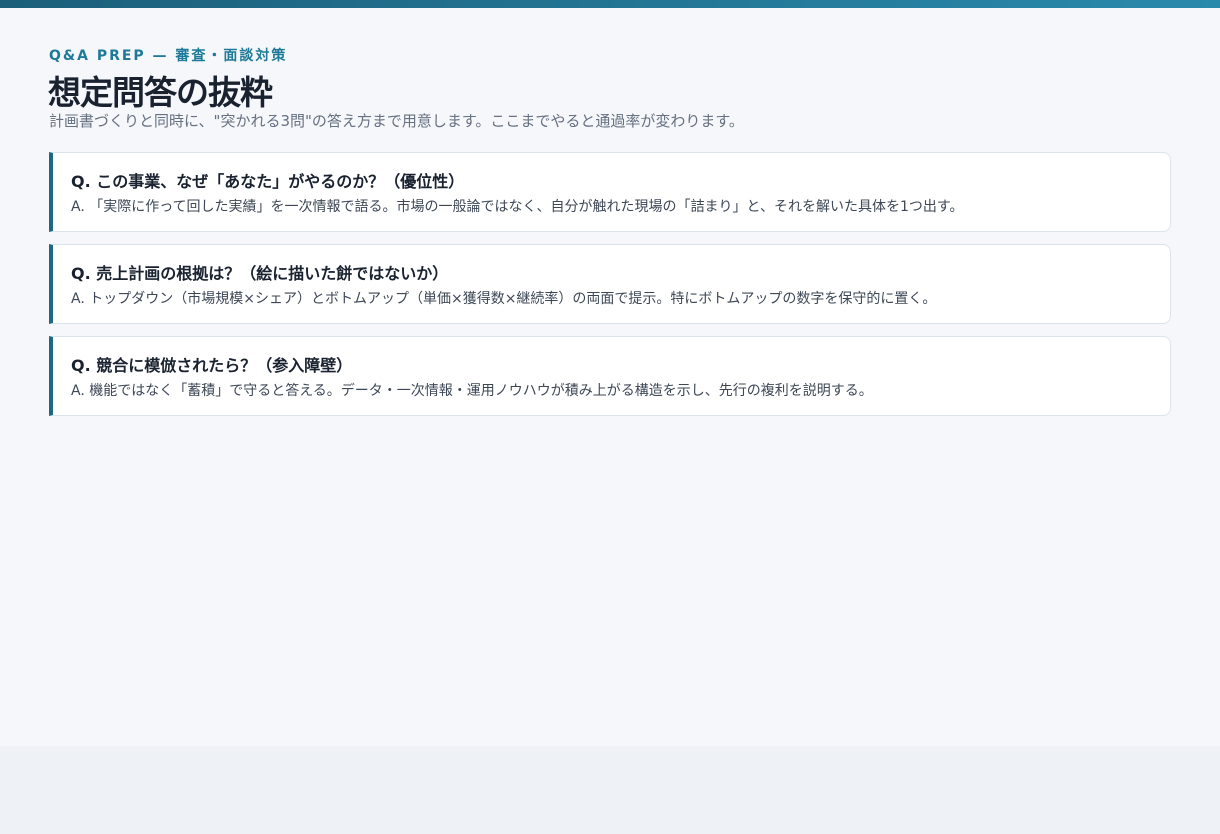 Image resolution: width=1220 pixels, height=834 pixels. Describe the element at coordinates (260, 273) in the screenshot. I see `qa-question: Q. 売上計画の根拠は？（絵に描いた餅ではないか）` at that location.